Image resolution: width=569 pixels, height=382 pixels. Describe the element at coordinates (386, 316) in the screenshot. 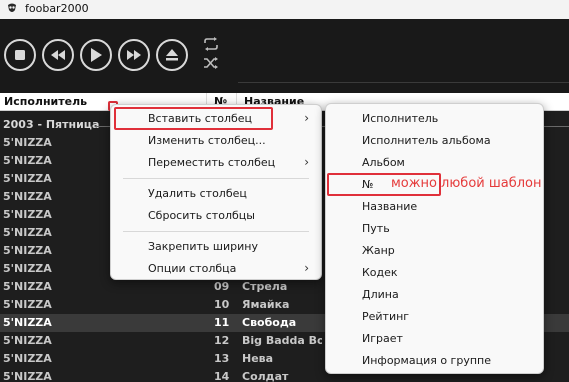

I see `submenu-item-label: Рейтинг` at that location.